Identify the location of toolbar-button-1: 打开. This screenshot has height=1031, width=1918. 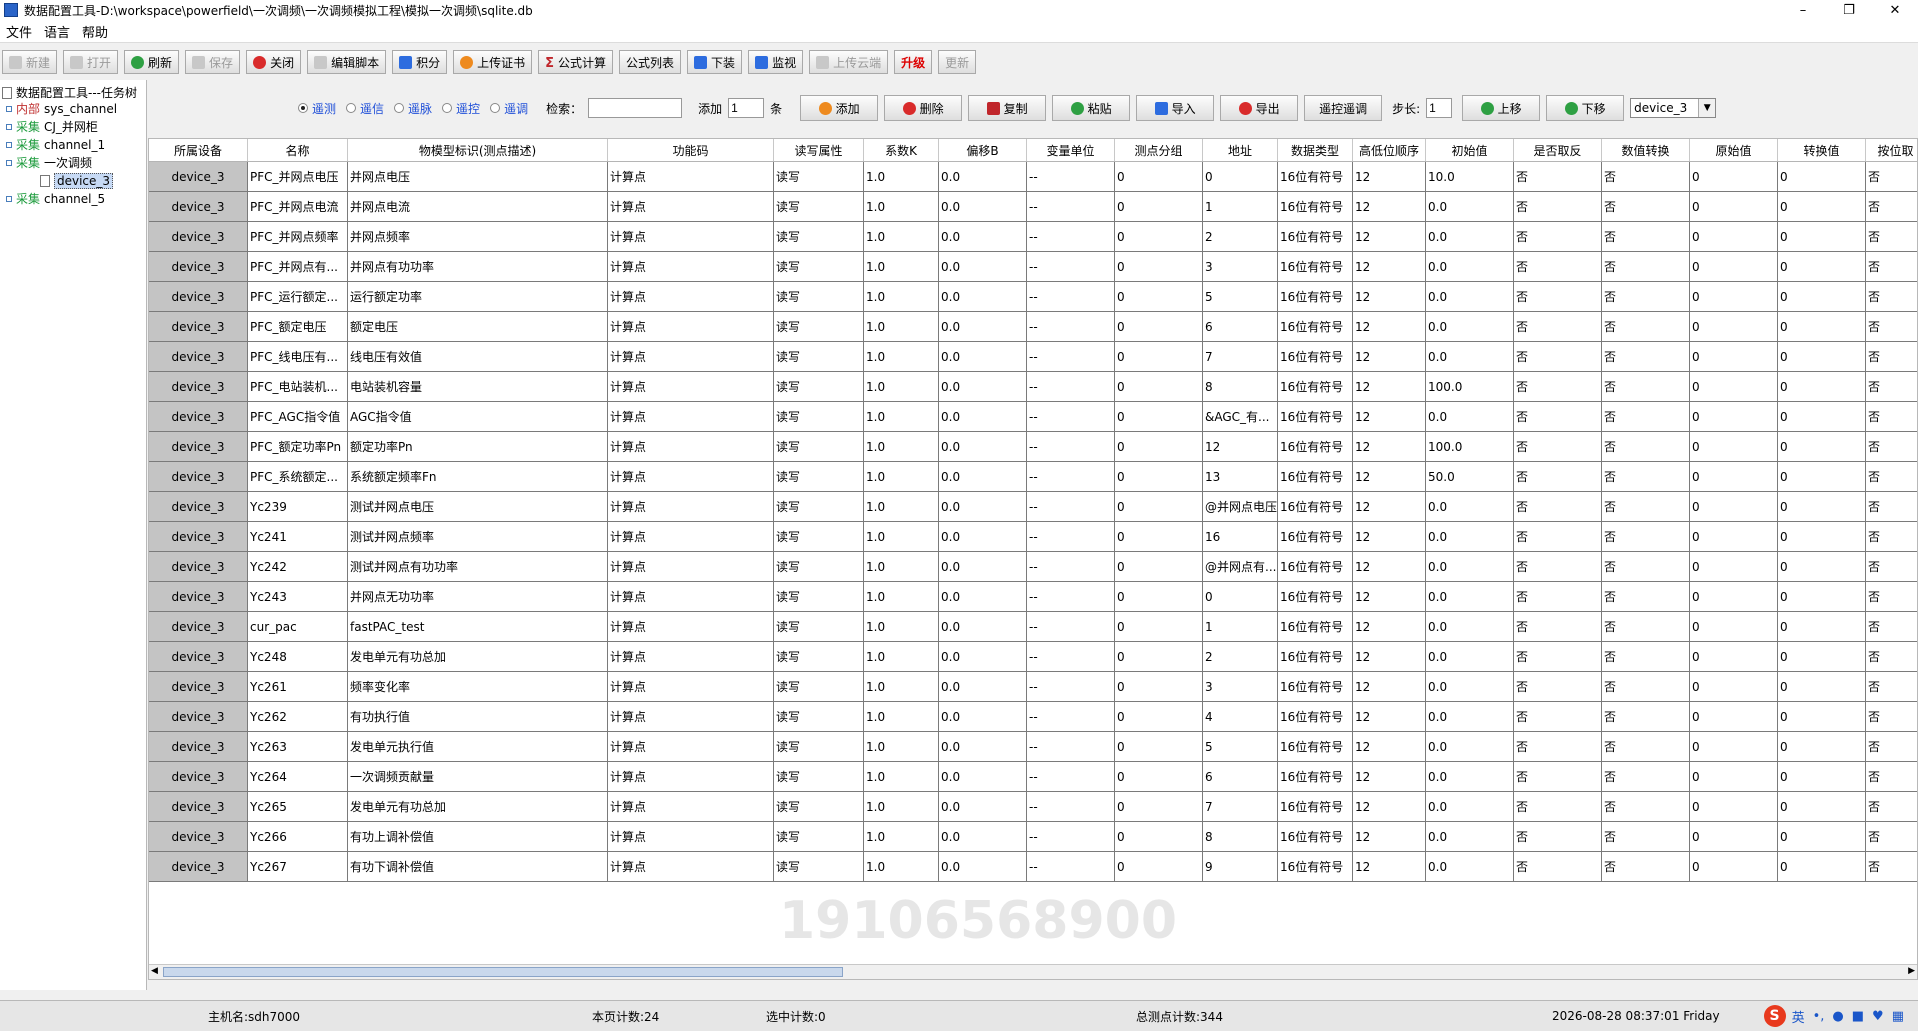
(91, 62).